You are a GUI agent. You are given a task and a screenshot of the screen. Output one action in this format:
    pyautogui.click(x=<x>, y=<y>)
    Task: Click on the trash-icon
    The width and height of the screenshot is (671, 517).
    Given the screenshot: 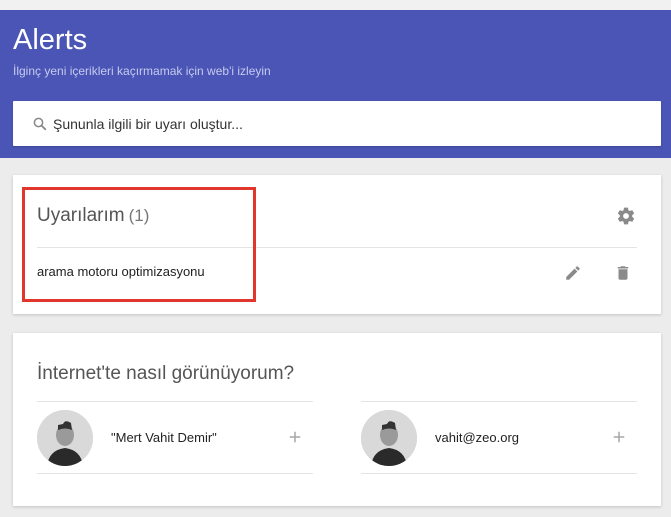 What is the action you would take?
    pyautogui.click(x=623, y=273)
    